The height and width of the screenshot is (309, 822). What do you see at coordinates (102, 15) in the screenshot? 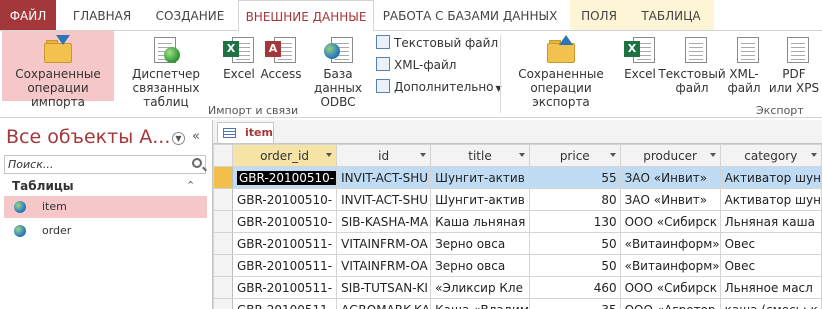
I see `tab-home: ГЛАВНАЯ` at bounding box center [102, 15].